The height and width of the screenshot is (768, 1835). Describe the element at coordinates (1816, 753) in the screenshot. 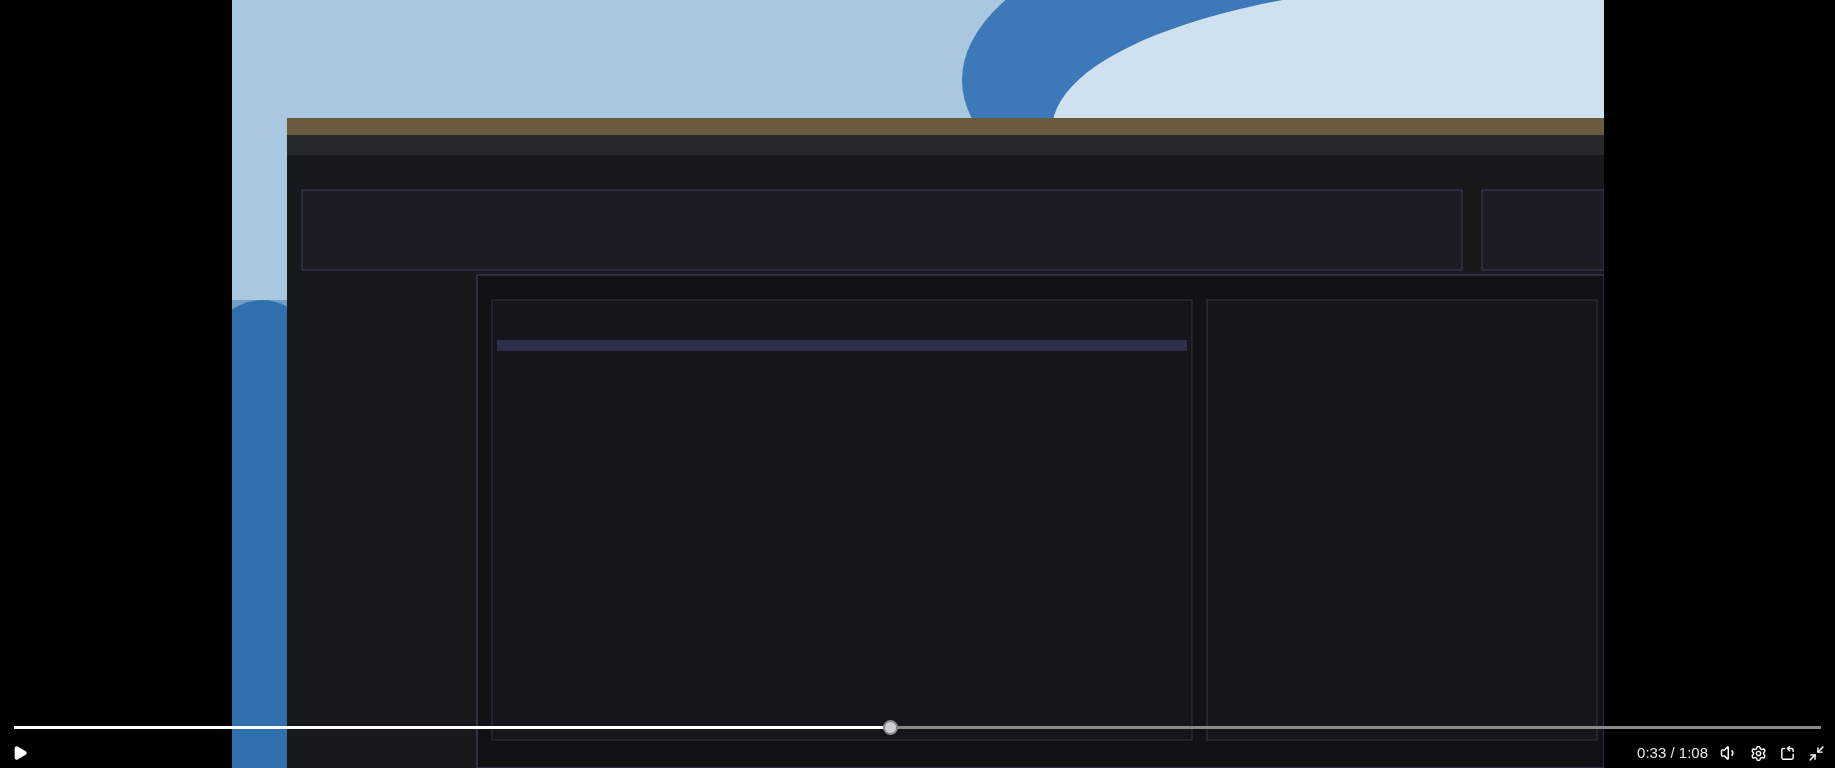

I see `exit-fullscreen-icon` at that location.